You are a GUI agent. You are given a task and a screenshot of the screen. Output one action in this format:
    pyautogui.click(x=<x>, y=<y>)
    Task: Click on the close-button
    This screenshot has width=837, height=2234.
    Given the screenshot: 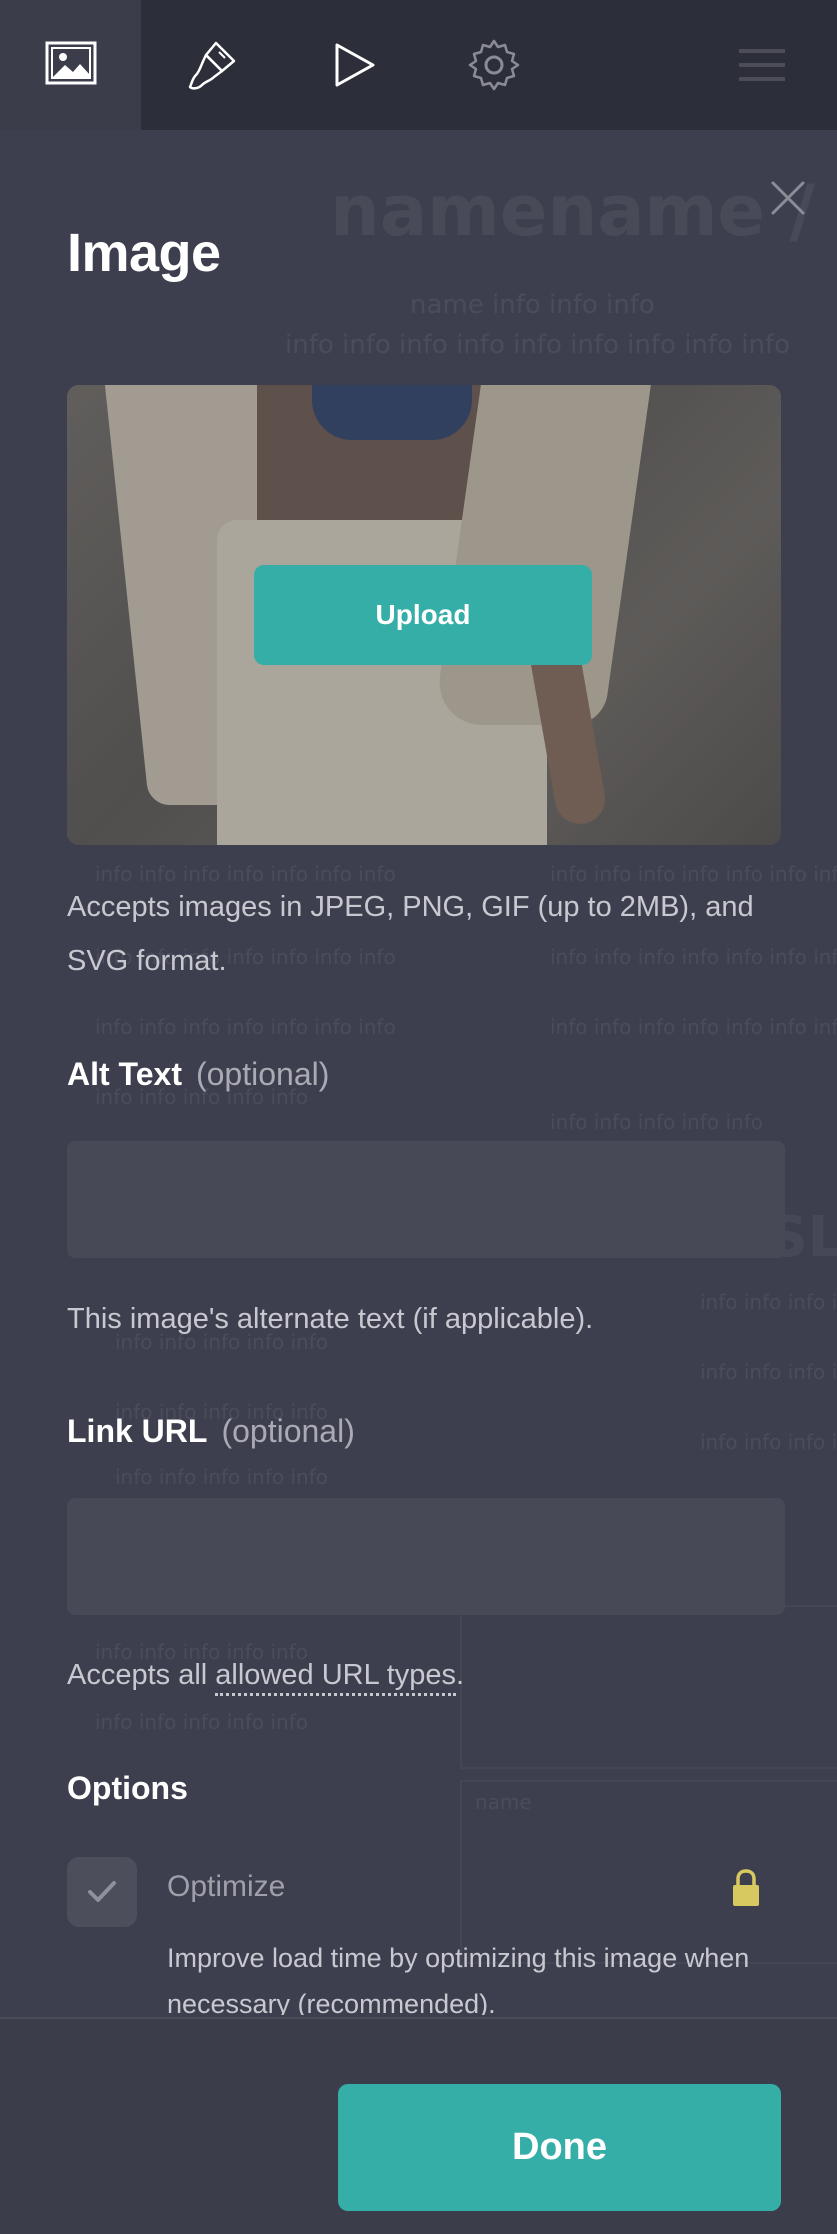 What is the action you would take?
    pyautogui.click(x=788, y=198)
    